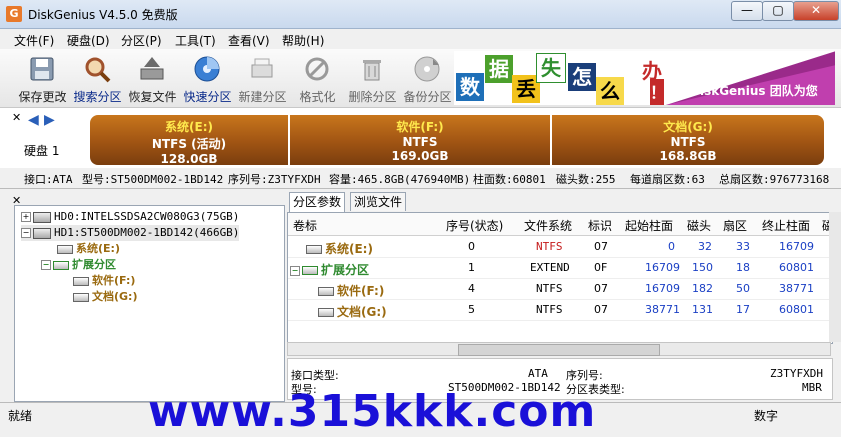 This screenshot has height=437, width=841. What do you see at coordinates (778, 11) in the screenshot?
I see `maximize-button: ▢` at bounding box center [778, 11].